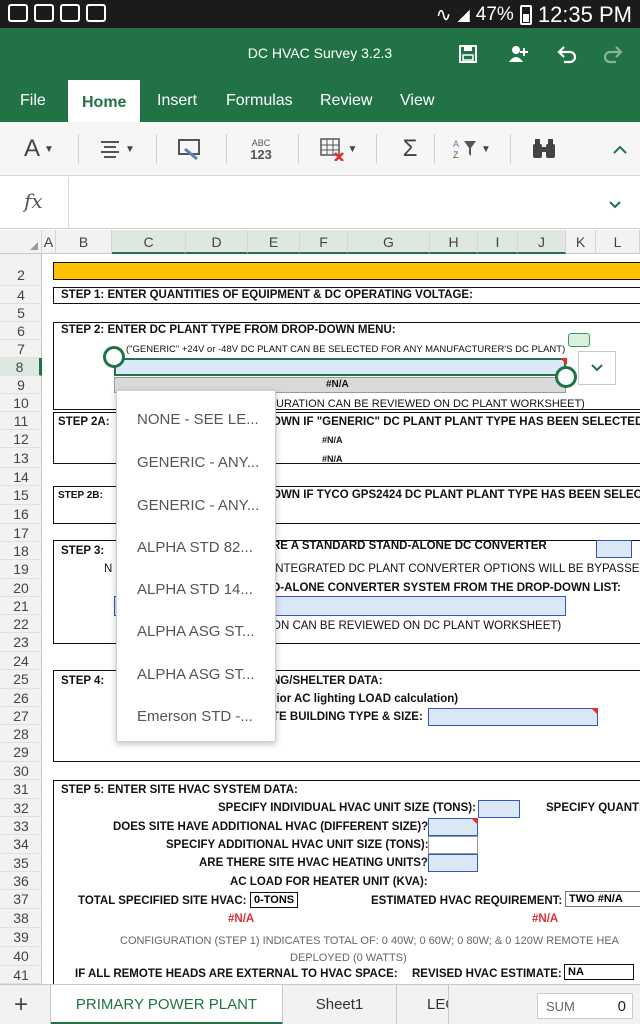  Describe the element at coordinates (21, 367) in the screenshot. I see `row-header: 8` at that location.